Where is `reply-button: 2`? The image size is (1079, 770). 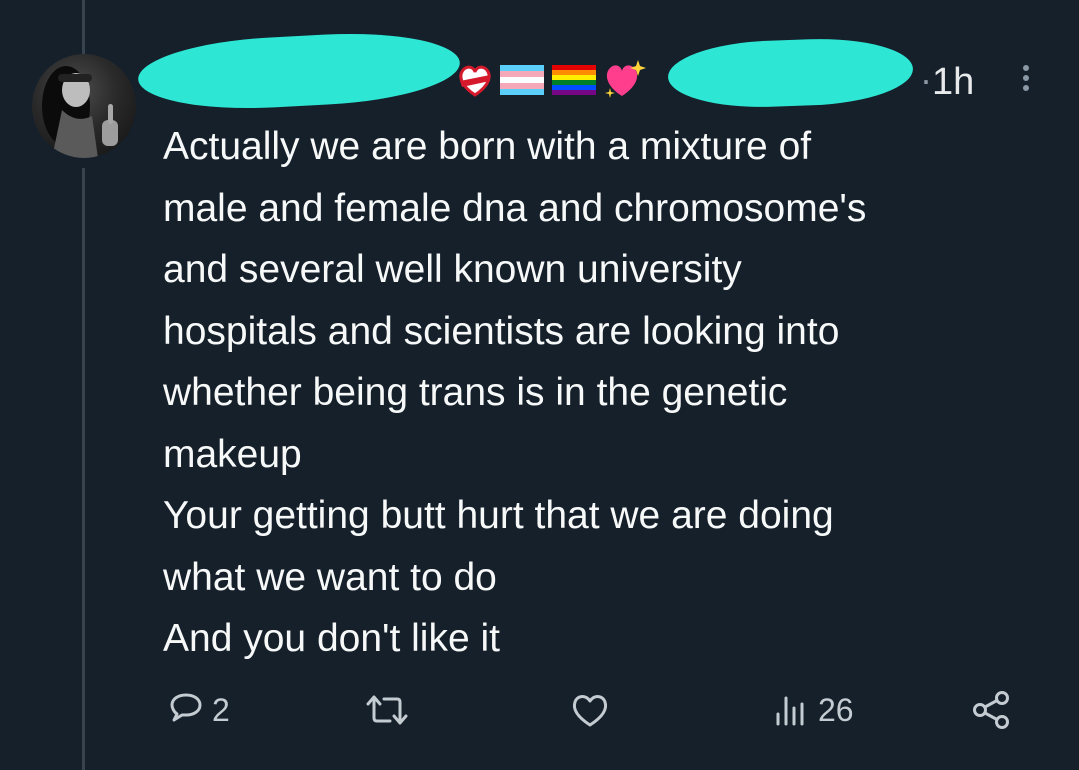 reply-button: 2 is located at coordinates (198, 710).